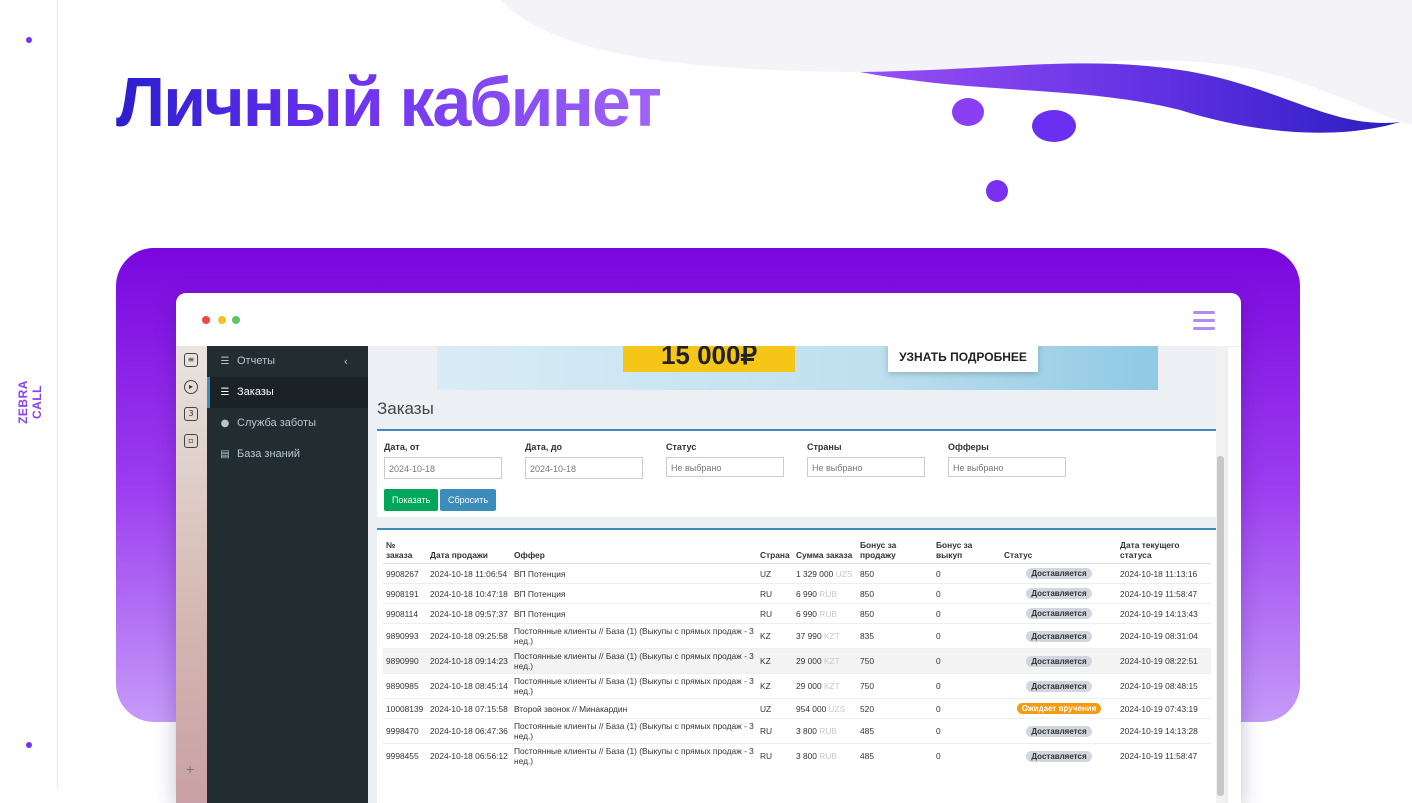  Describe the element at coordinates (895, 593) in the screenshot. I see `bonus-sale-cell: 850` at that location.